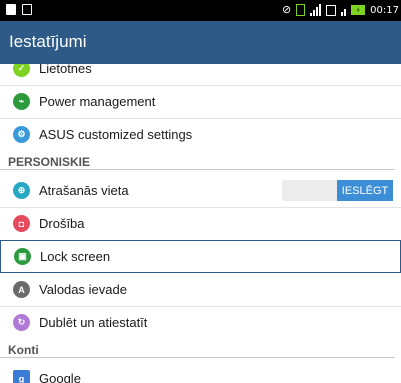 This screenshot has height=383, width=401. I want to click on settings-item-label: Google, so click(60, 377).